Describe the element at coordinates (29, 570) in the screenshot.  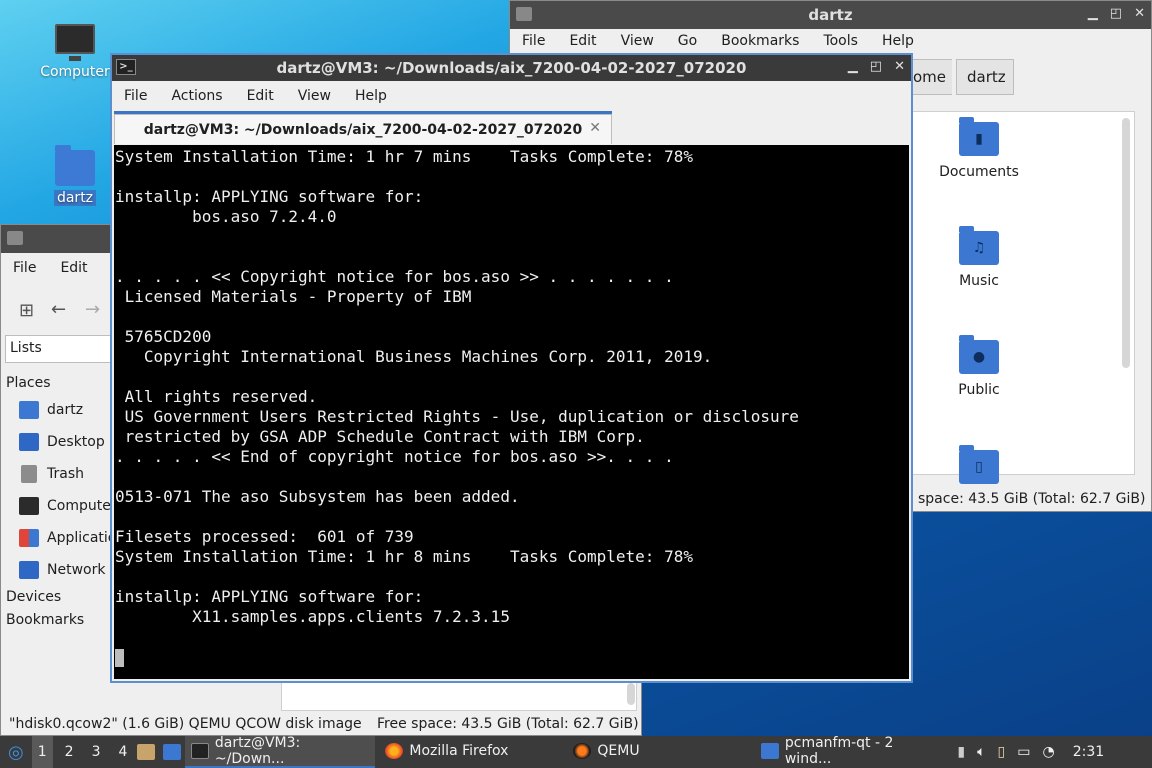
I see `network-icon` at that location.